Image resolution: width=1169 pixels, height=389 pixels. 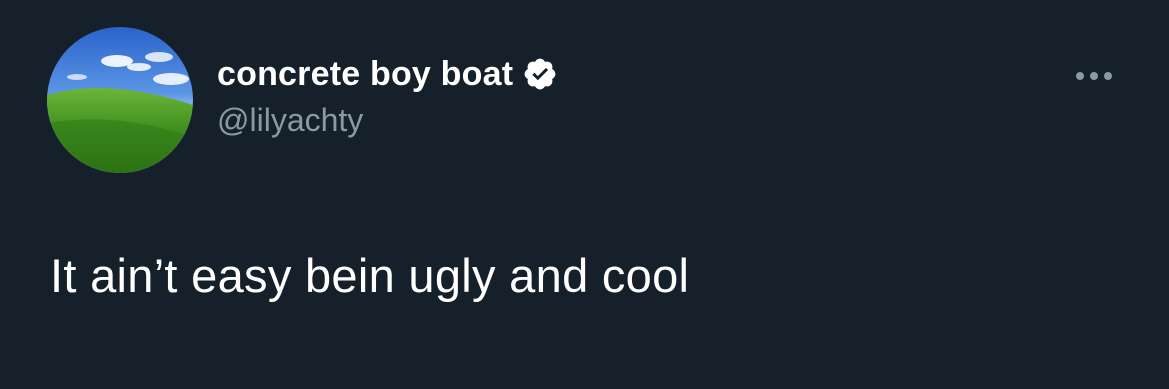 I want to click on name-row: concrete boy boat, so click(x=387, y=74).